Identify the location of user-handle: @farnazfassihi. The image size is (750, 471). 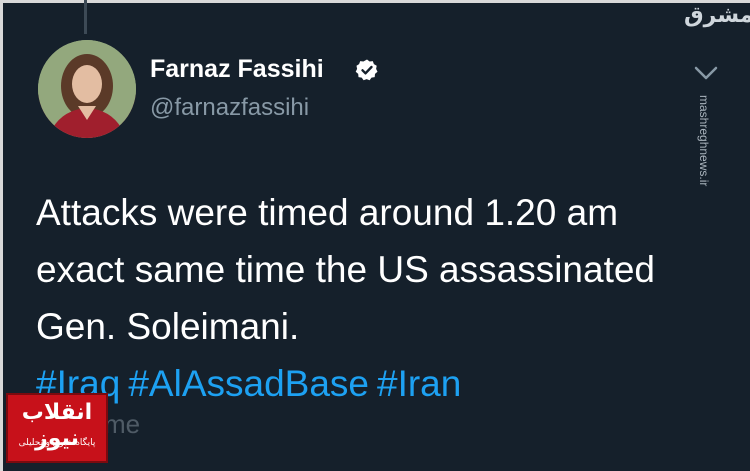
(229, 108).